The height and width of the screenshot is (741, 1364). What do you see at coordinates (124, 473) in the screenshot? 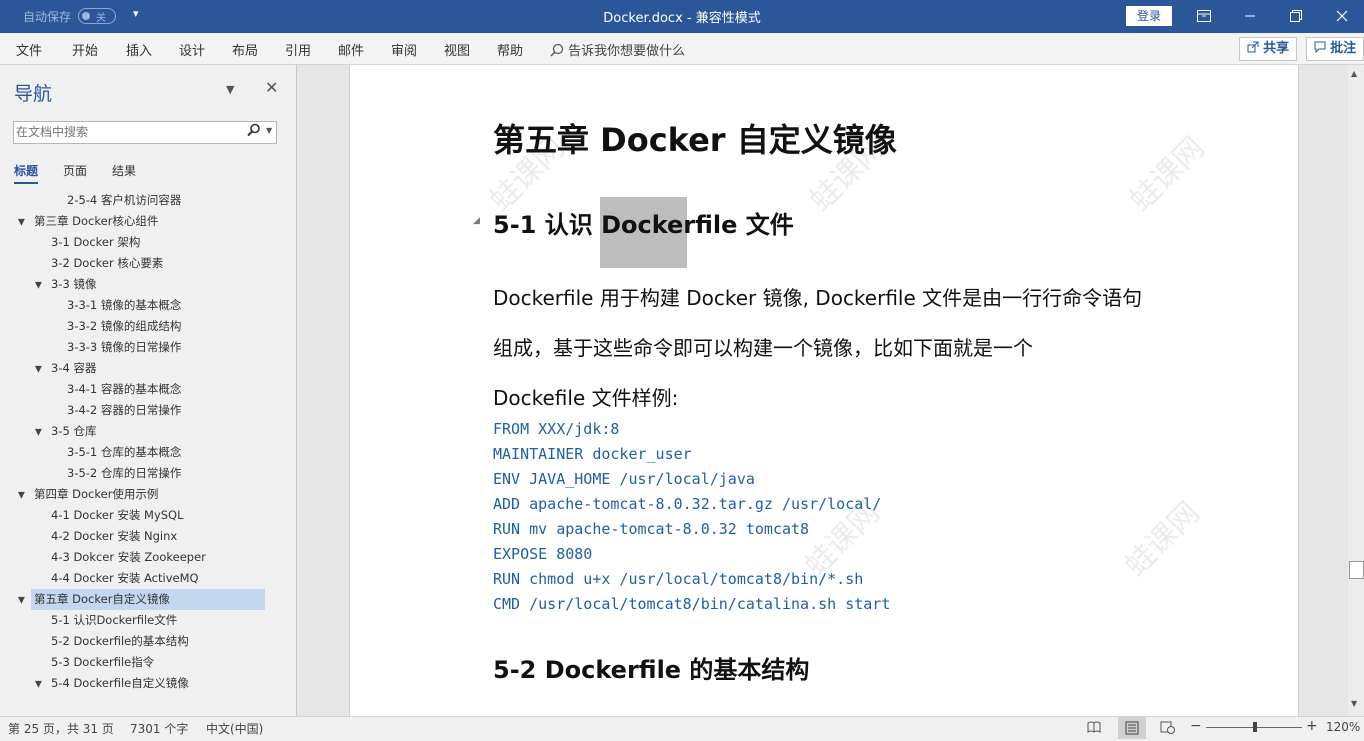
I see `nav-heading-label: 3-5-2 仓库的日常操作` at bounding box center [124, 473].